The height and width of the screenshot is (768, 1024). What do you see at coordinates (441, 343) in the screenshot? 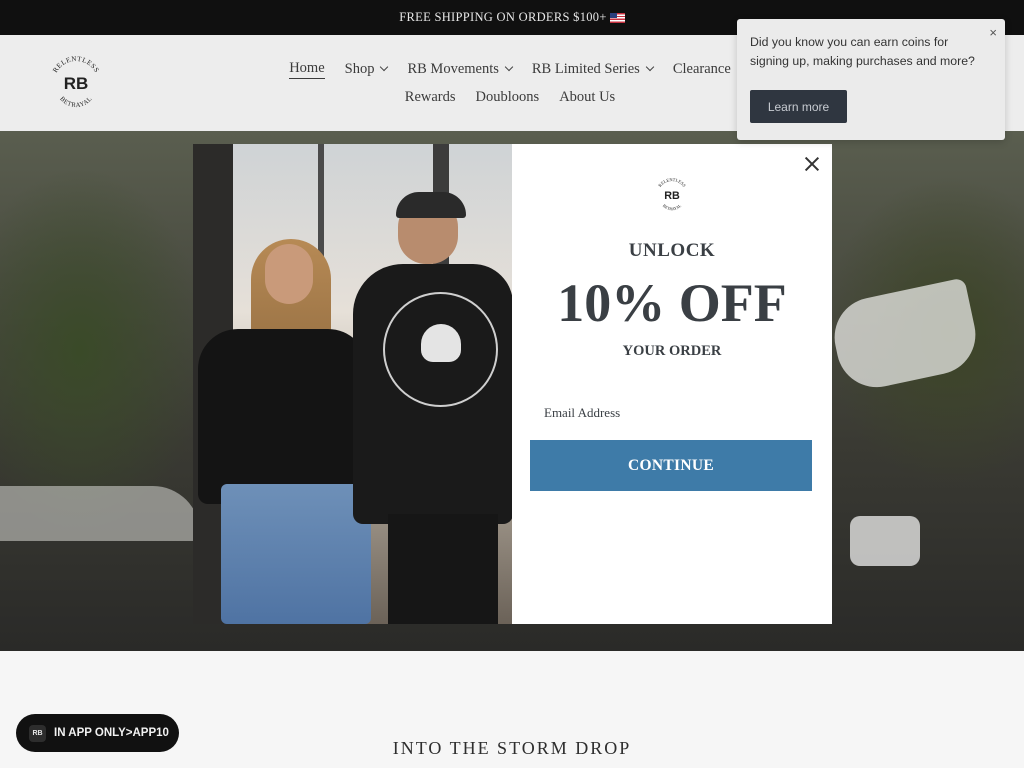
I see `skull-icon` at bounding box center [441, 343].